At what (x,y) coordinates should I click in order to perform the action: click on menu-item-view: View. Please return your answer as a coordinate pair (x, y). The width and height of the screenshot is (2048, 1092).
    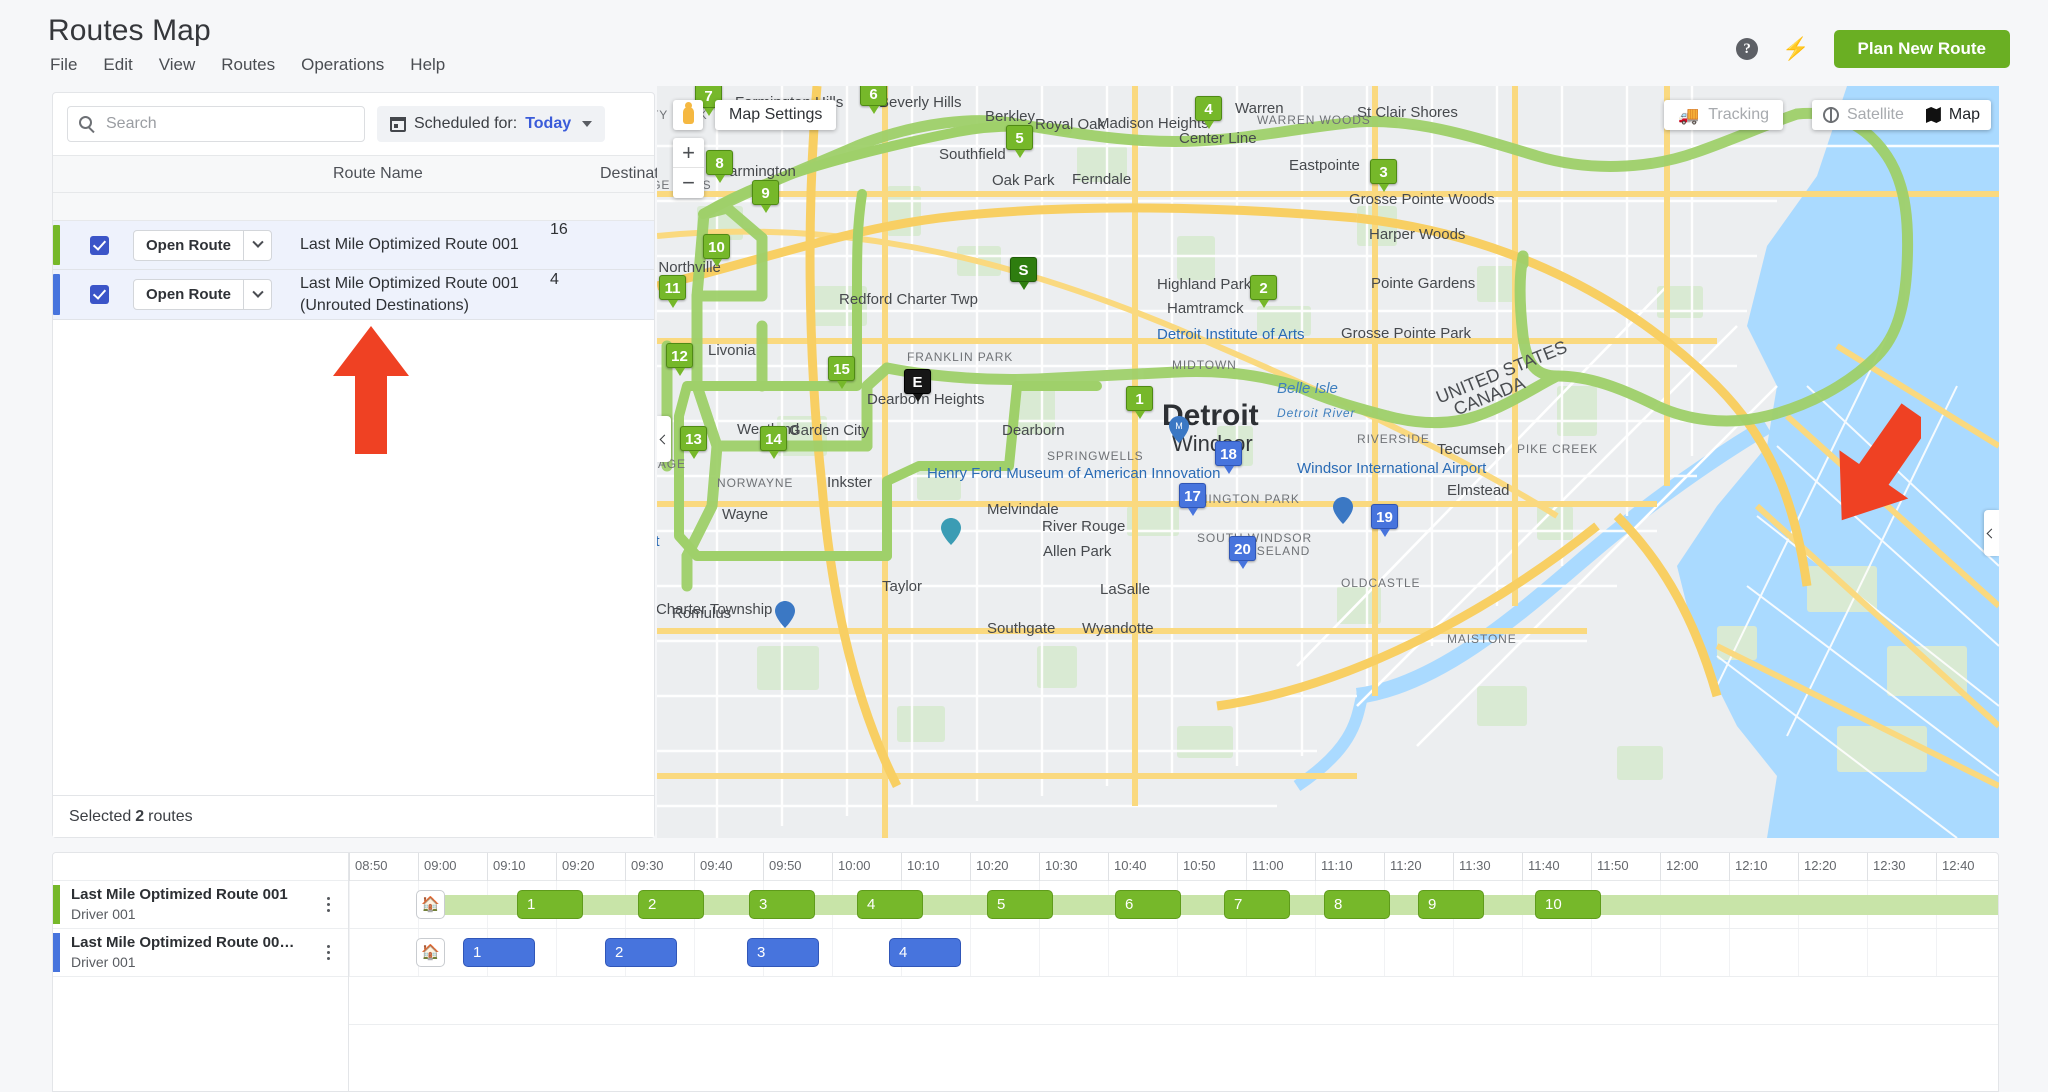
    Looking at the image, I should click on (177, 65).